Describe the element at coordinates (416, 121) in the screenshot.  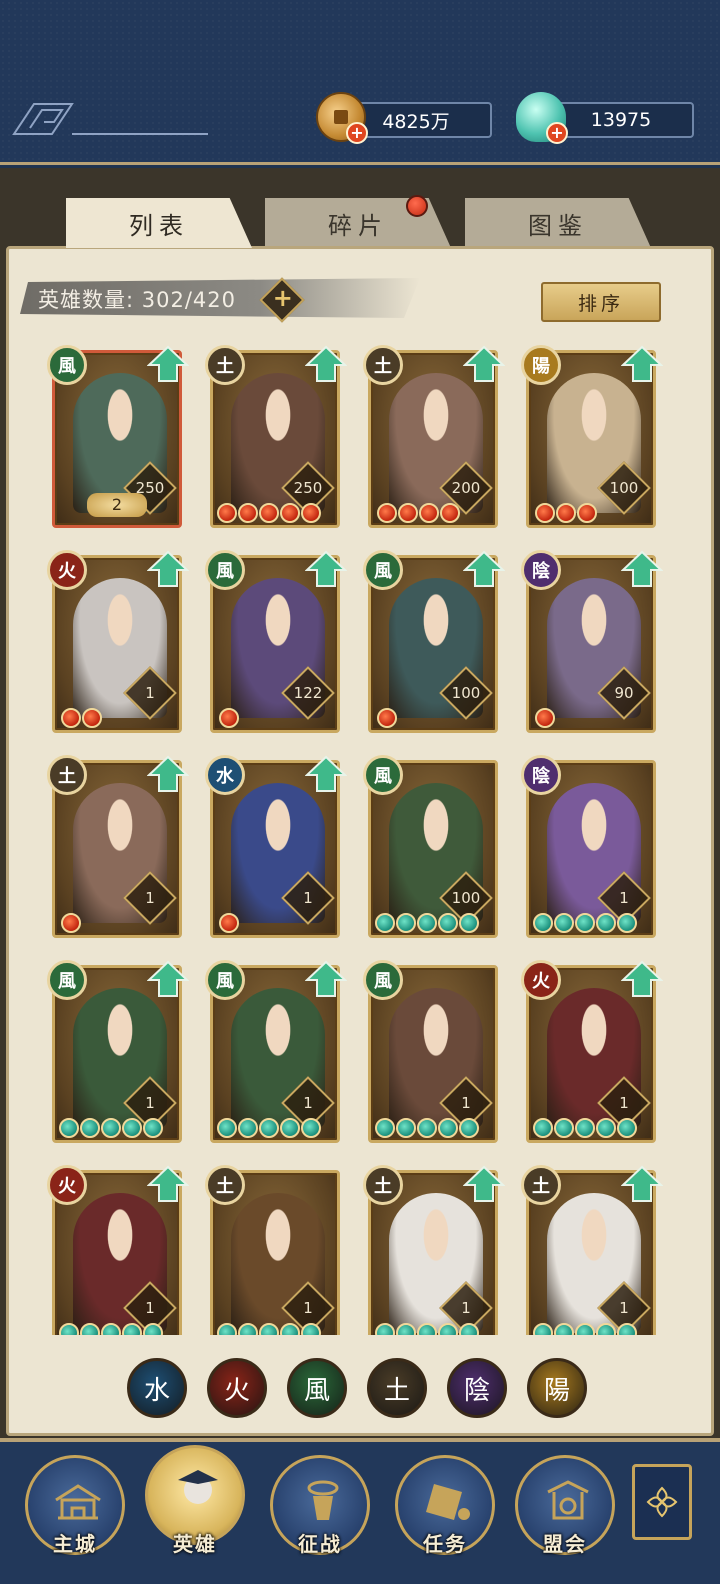
I see `coin-value: 4825万` at that location.